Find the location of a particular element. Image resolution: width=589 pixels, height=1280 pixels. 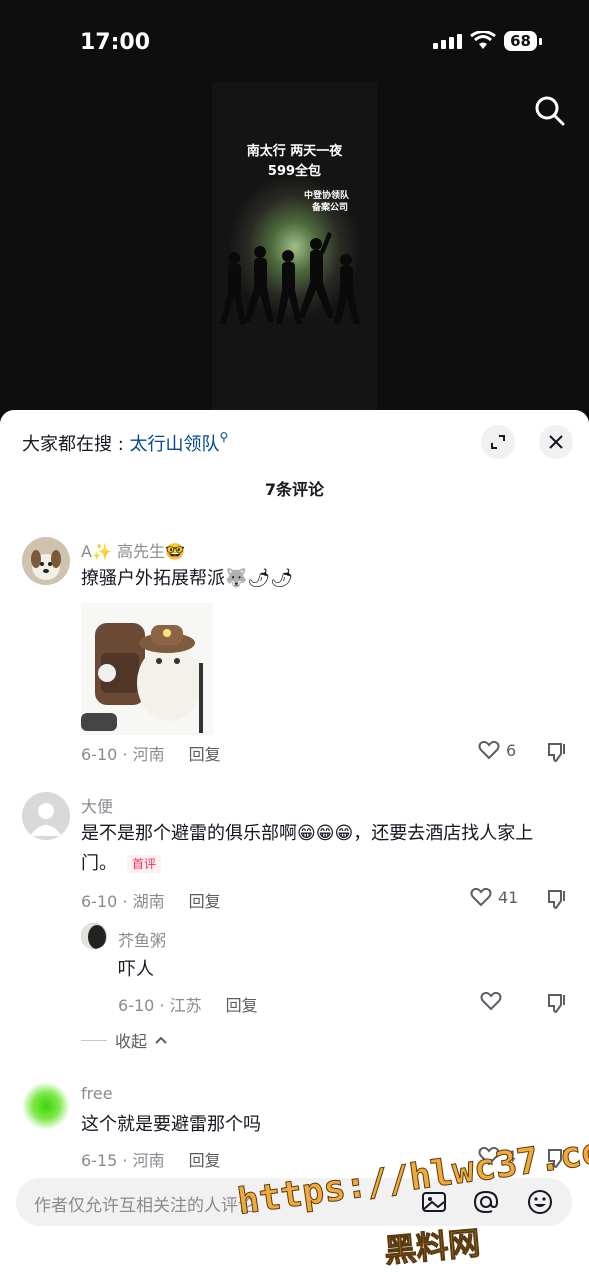

trending-search: 大家都在搜 : 太行山领队⚲ is located at coordinates (125, 443).